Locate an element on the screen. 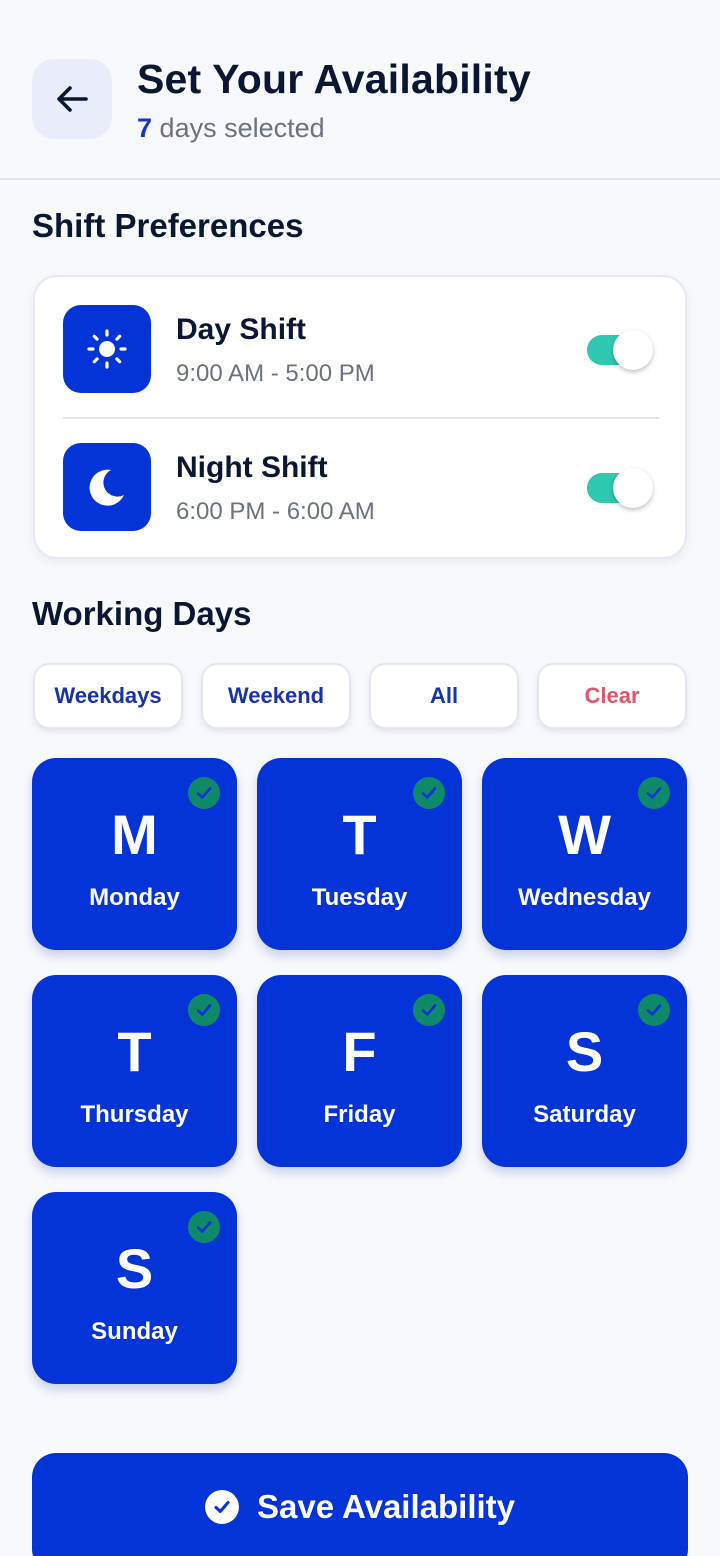  day-tile-saturday: S Saturday is located at coordinates (584, 1071).